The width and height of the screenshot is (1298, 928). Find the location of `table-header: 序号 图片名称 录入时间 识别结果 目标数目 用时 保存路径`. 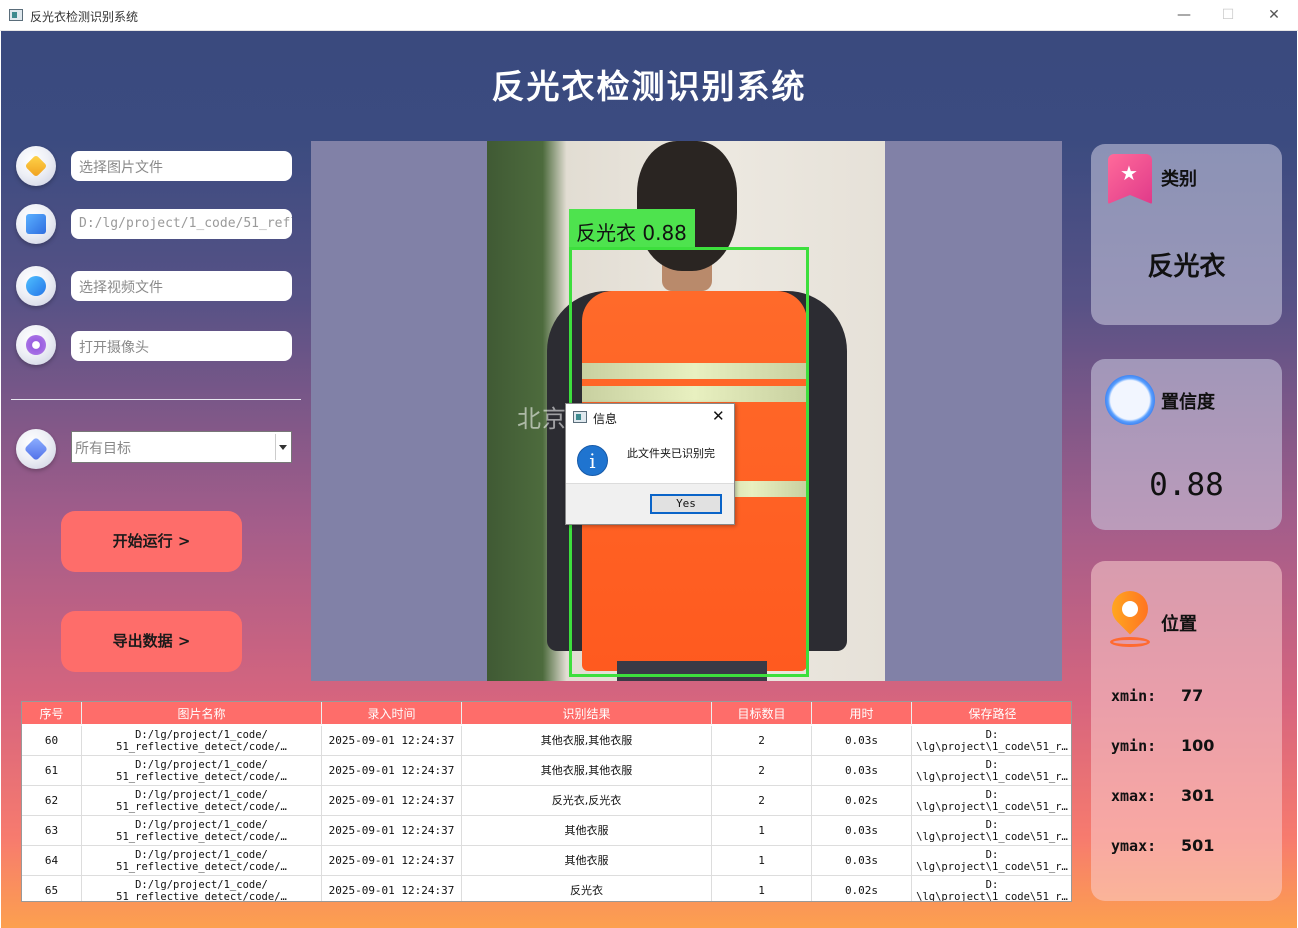

table-header: 序号 图片名称 录入时间 识别结果 目标数目 用时 保存路径 is located at coordinates (546, 714).